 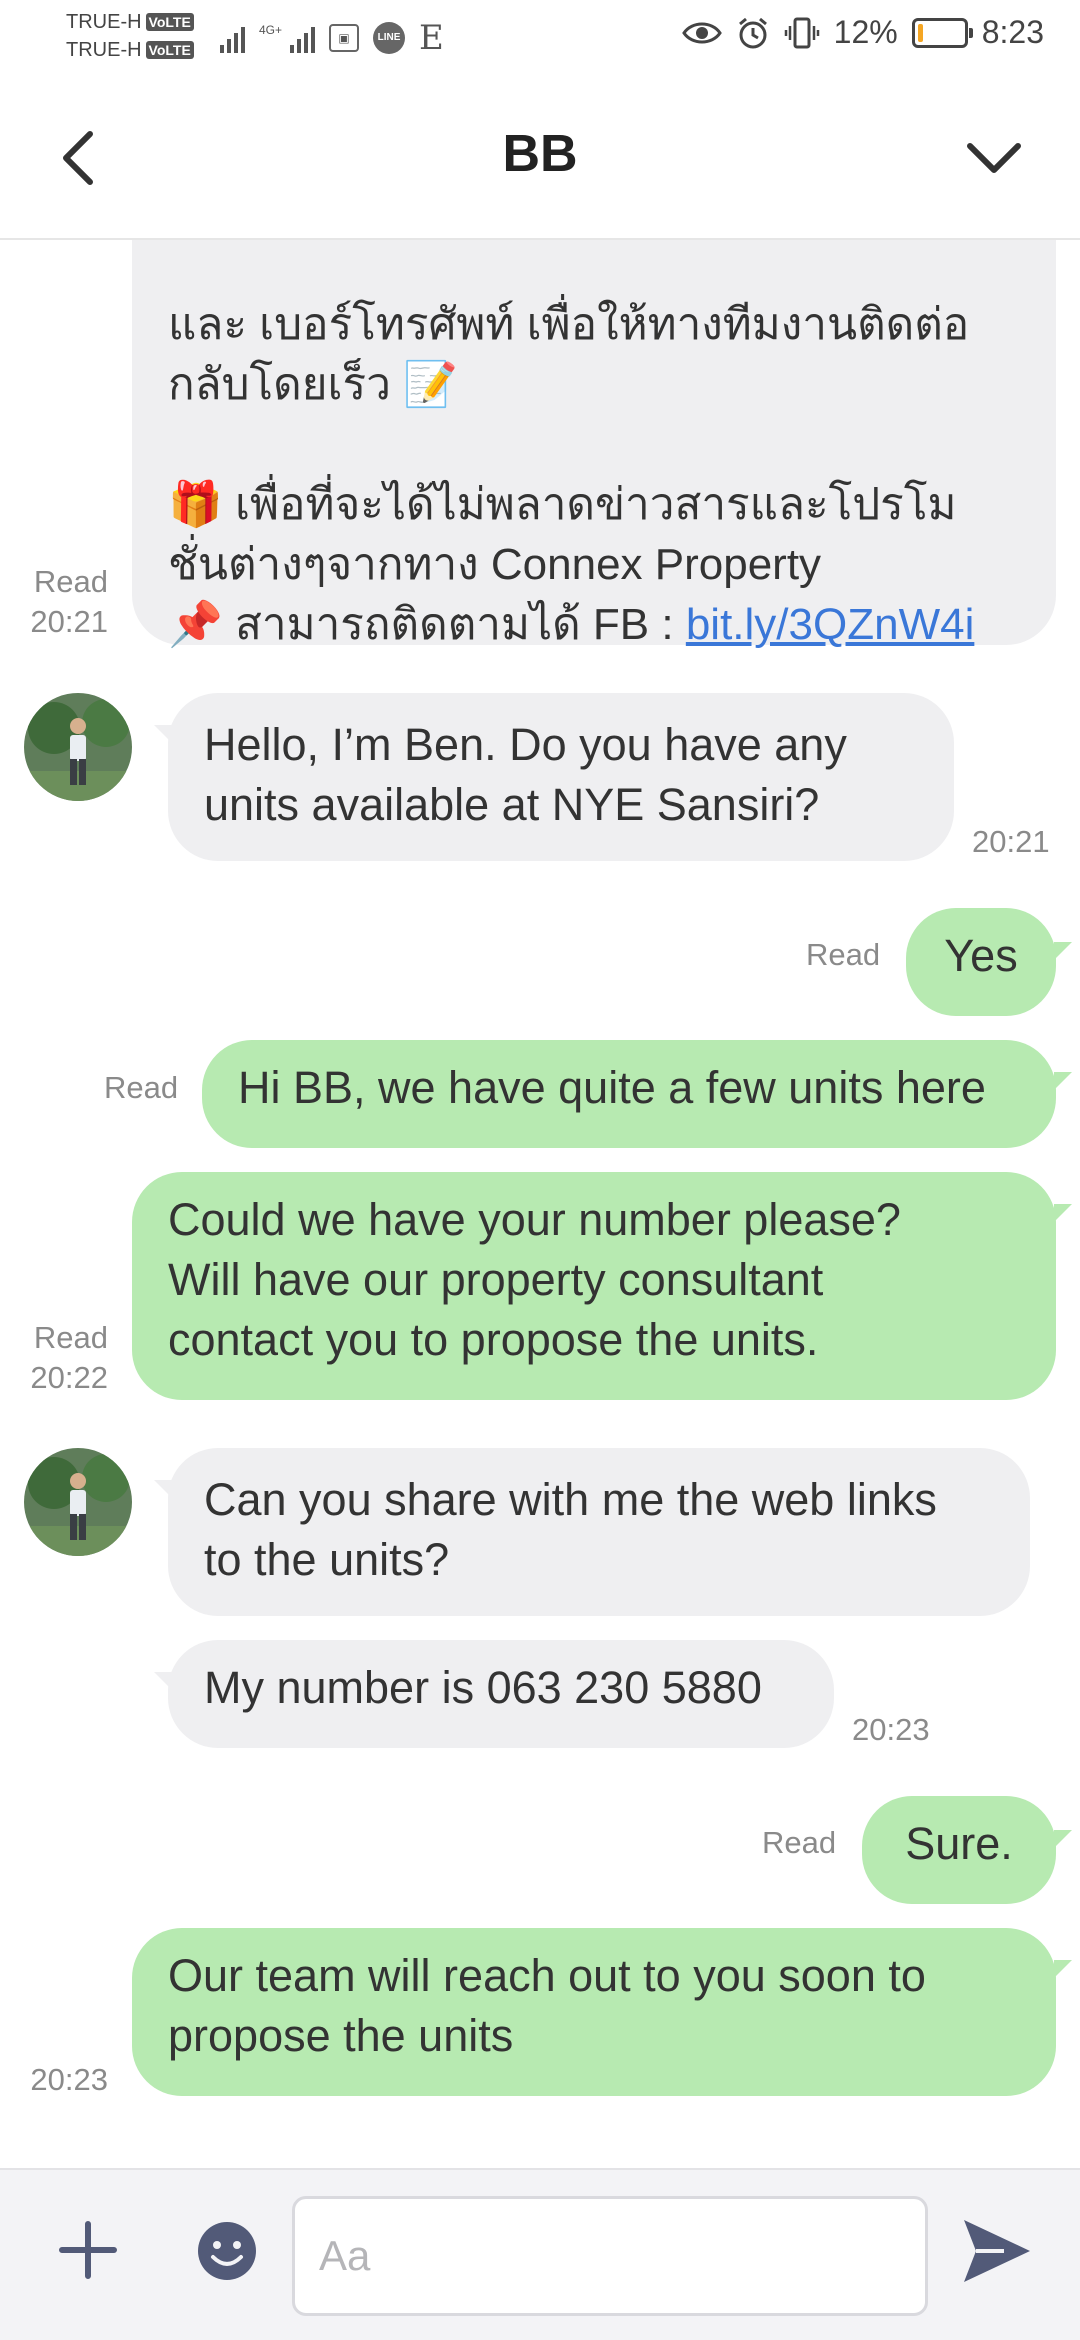 I want to click on signal-4g-icon, so click(x=303, y=38).